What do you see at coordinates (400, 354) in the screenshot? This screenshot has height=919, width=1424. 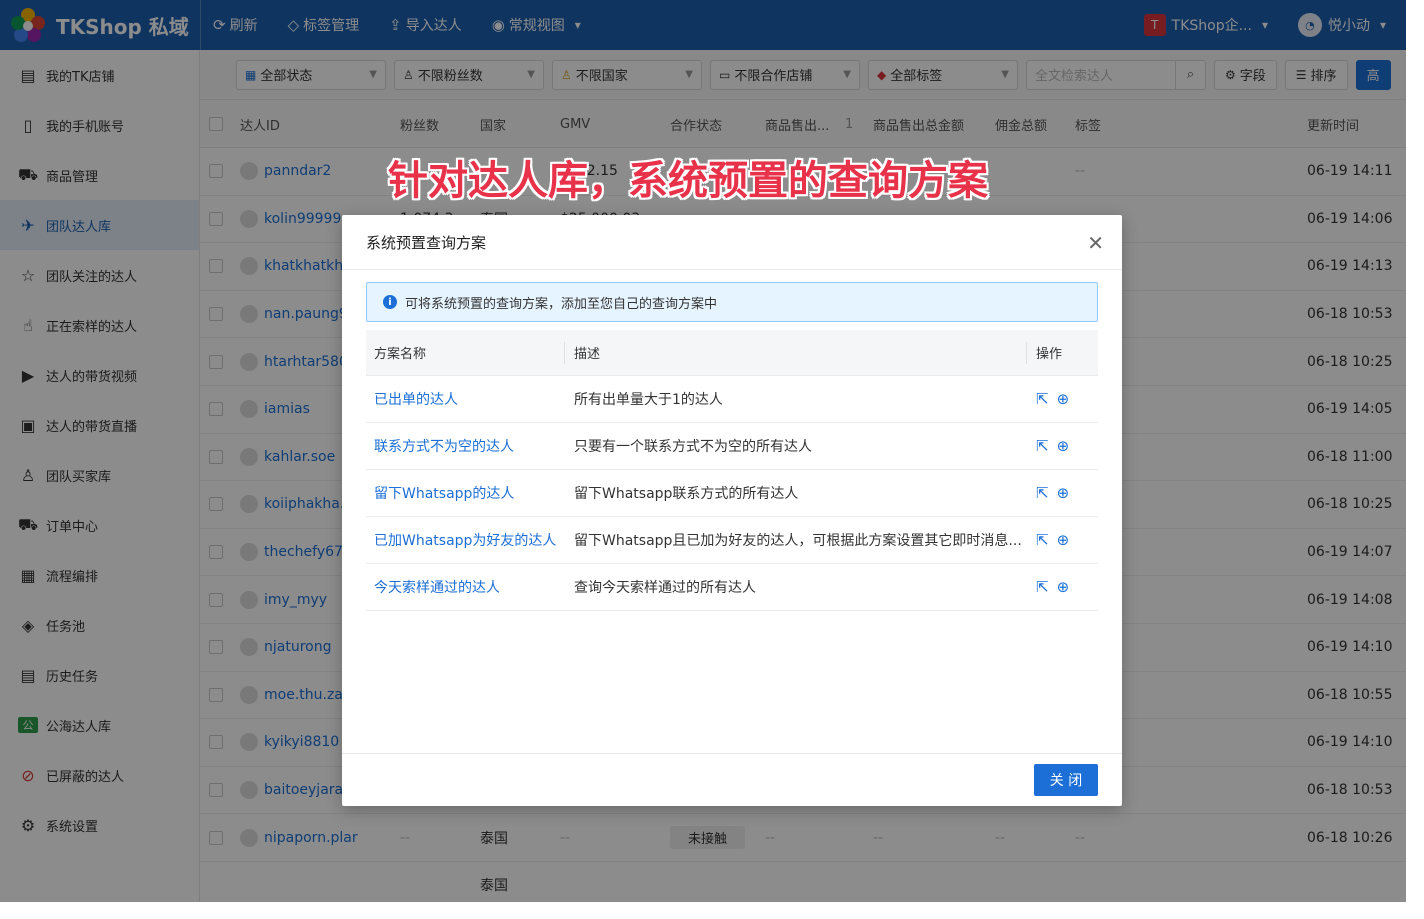 I see `col-plan-name: 方案名称` at bounding box center [400, 354].